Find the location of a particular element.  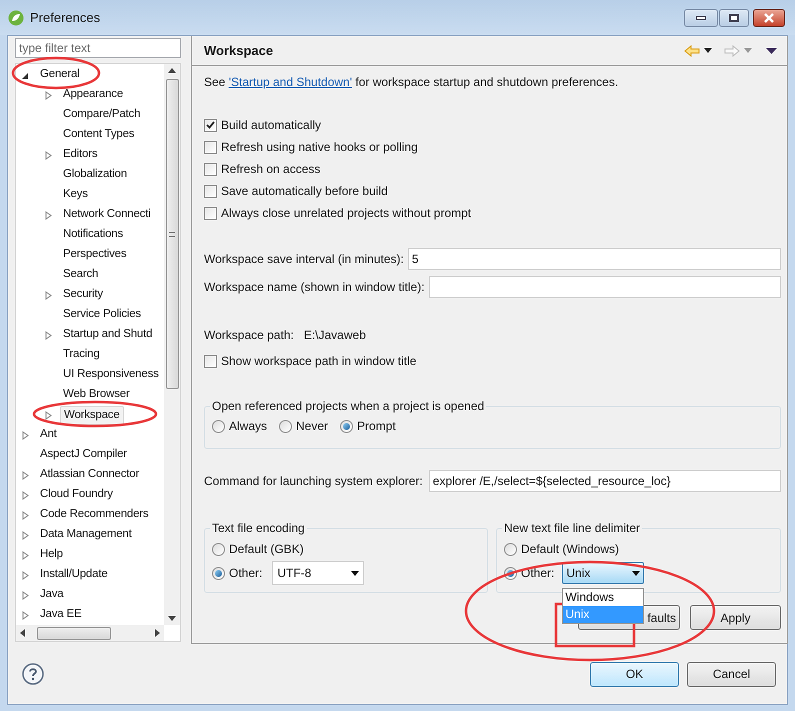

radio-label: Never is located at coordinates (312, 426).